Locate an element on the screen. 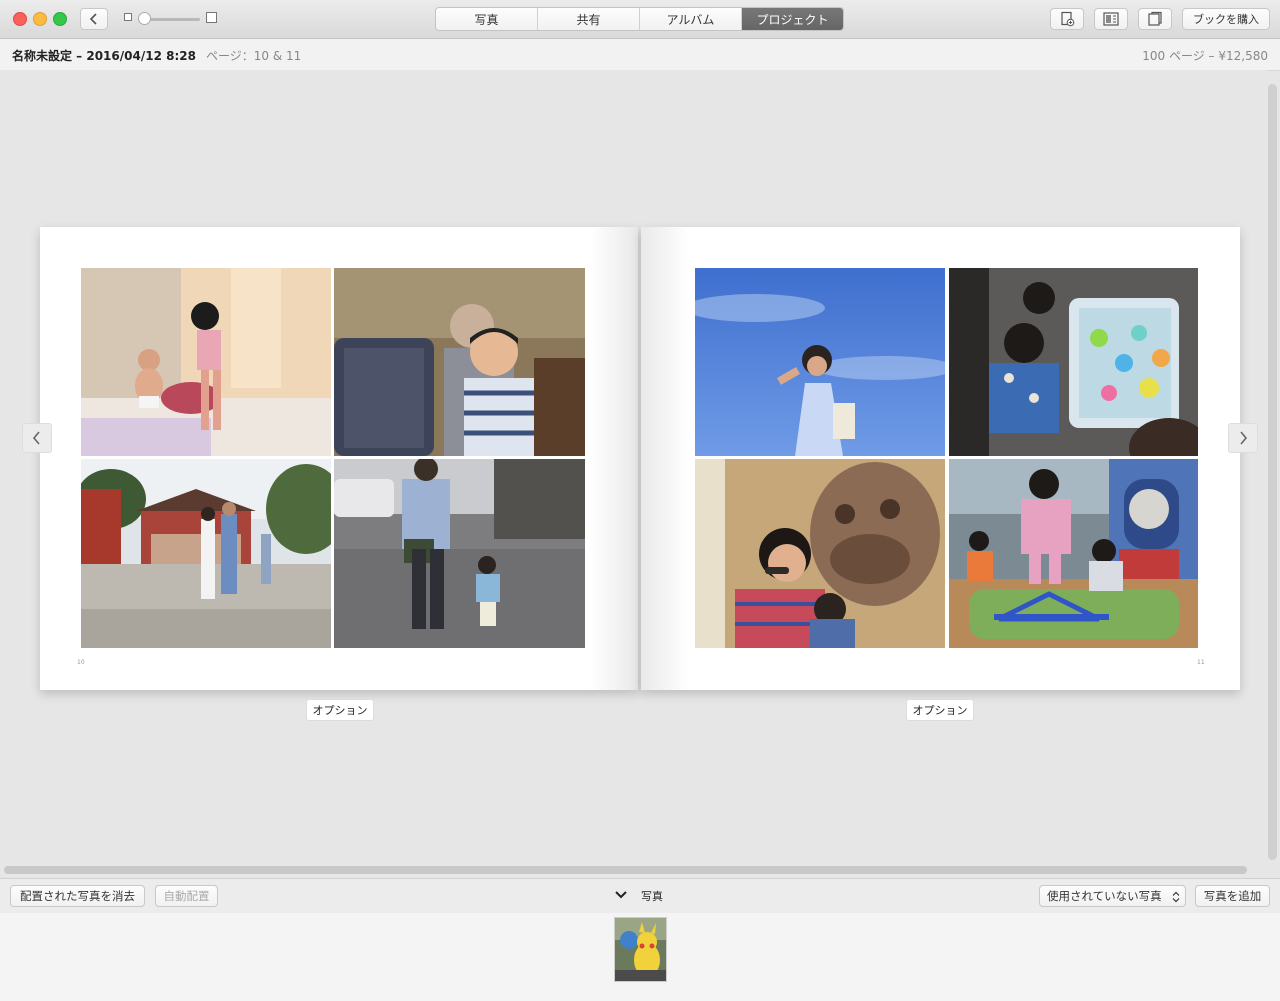 Image resolution: width=1280 pixels, height=1001 pixels. page-indicator: ページ：10 & 11 is located at coordinates (254, 56).